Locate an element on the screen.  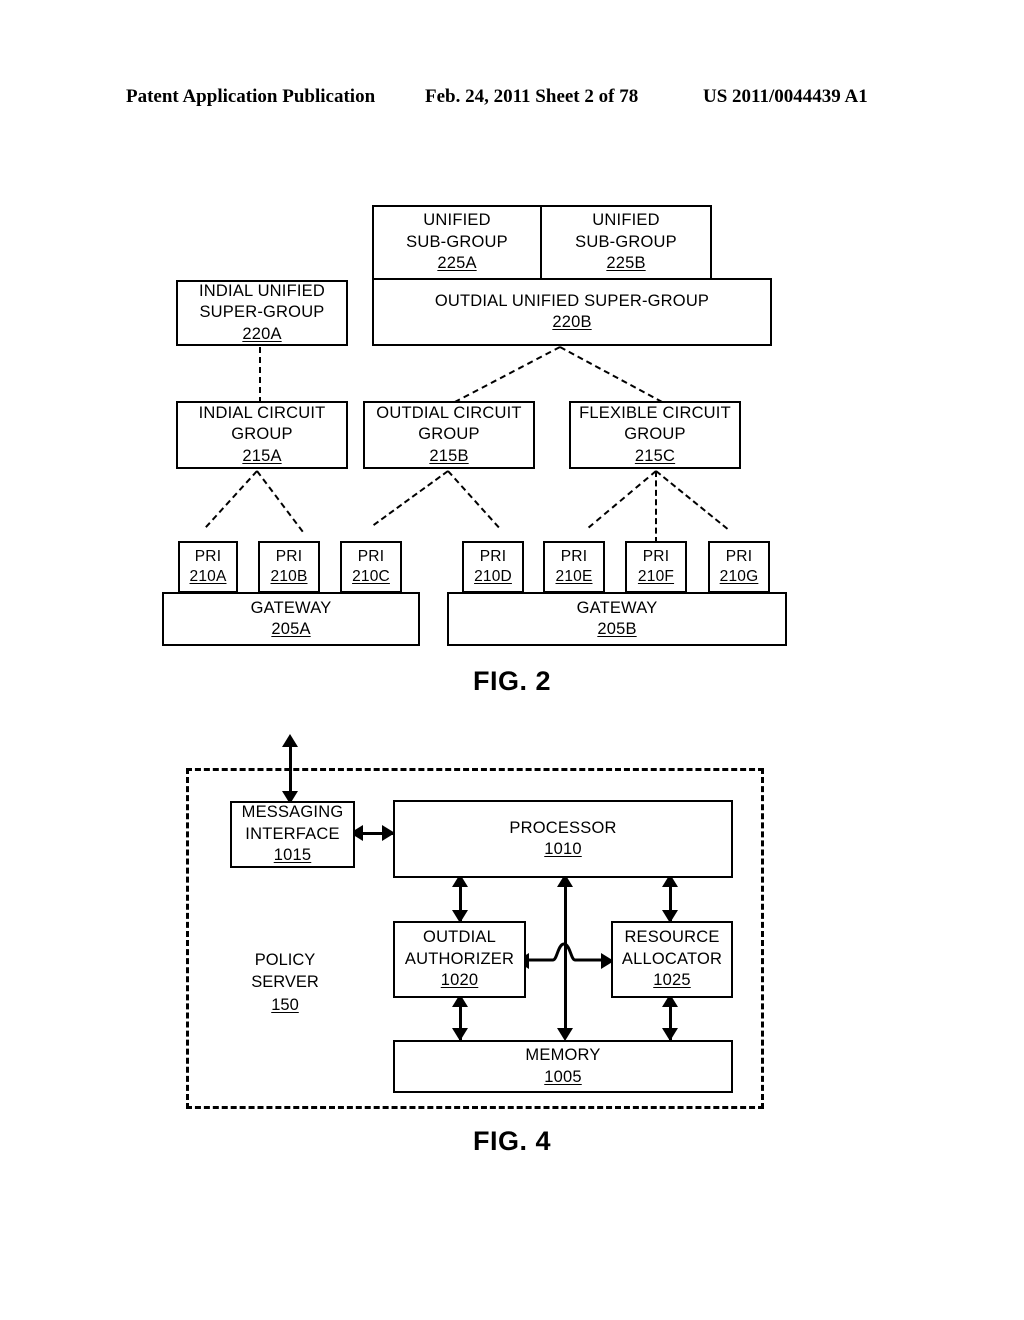
pri-210a-ref: 210A is located at coordinates (208, 576).